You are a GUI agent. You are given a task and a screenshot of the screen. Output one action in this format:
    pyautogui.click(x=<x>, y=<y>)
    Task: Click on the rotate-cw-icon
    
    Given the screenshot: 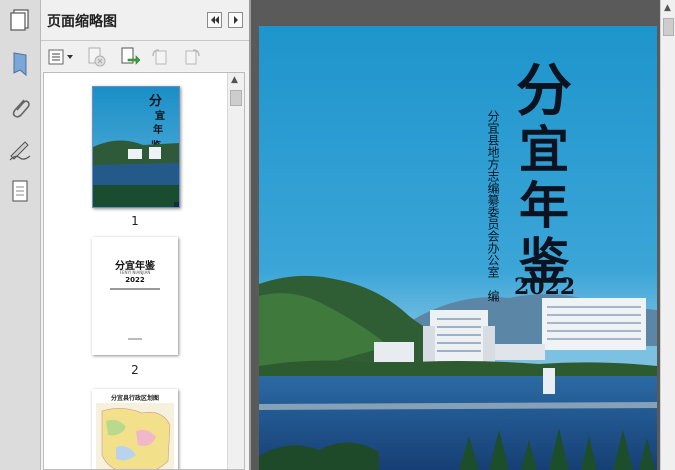 What is the action you would take?
    pyautogui.click(x=192, y=57)
    